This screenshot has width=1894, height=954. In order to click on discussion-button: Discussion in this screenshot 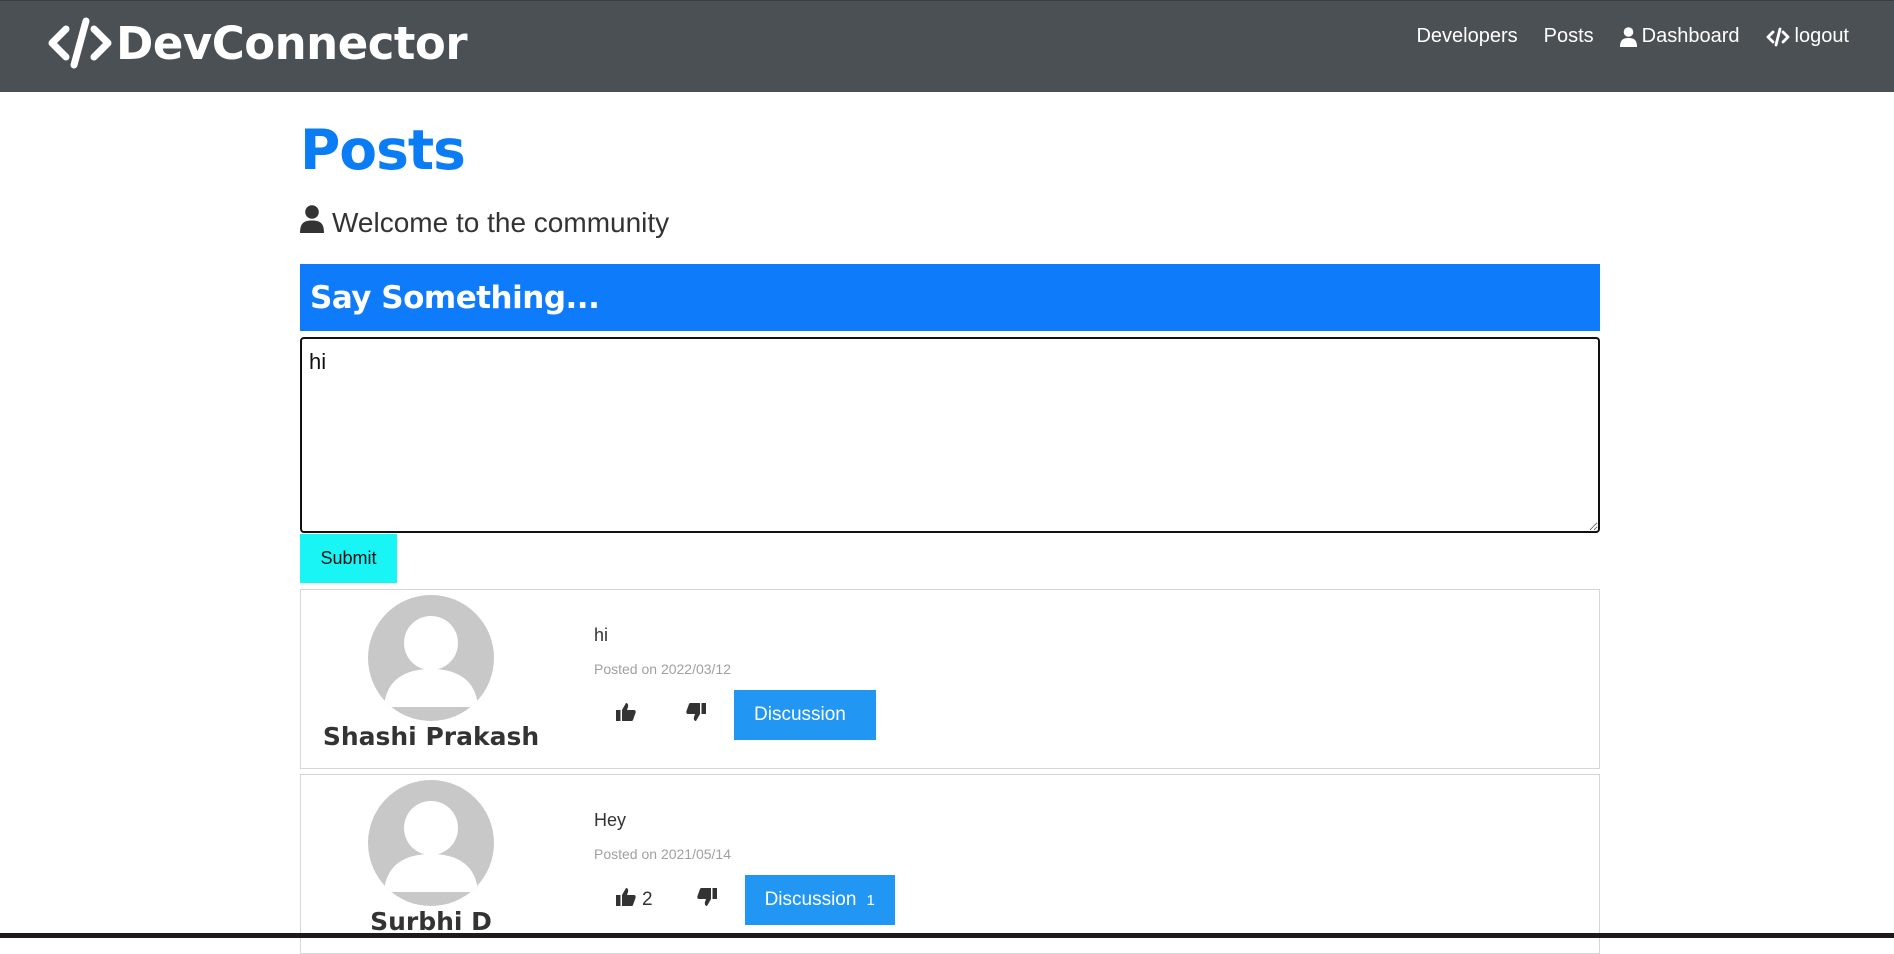, I will do `click(805, 715)`.